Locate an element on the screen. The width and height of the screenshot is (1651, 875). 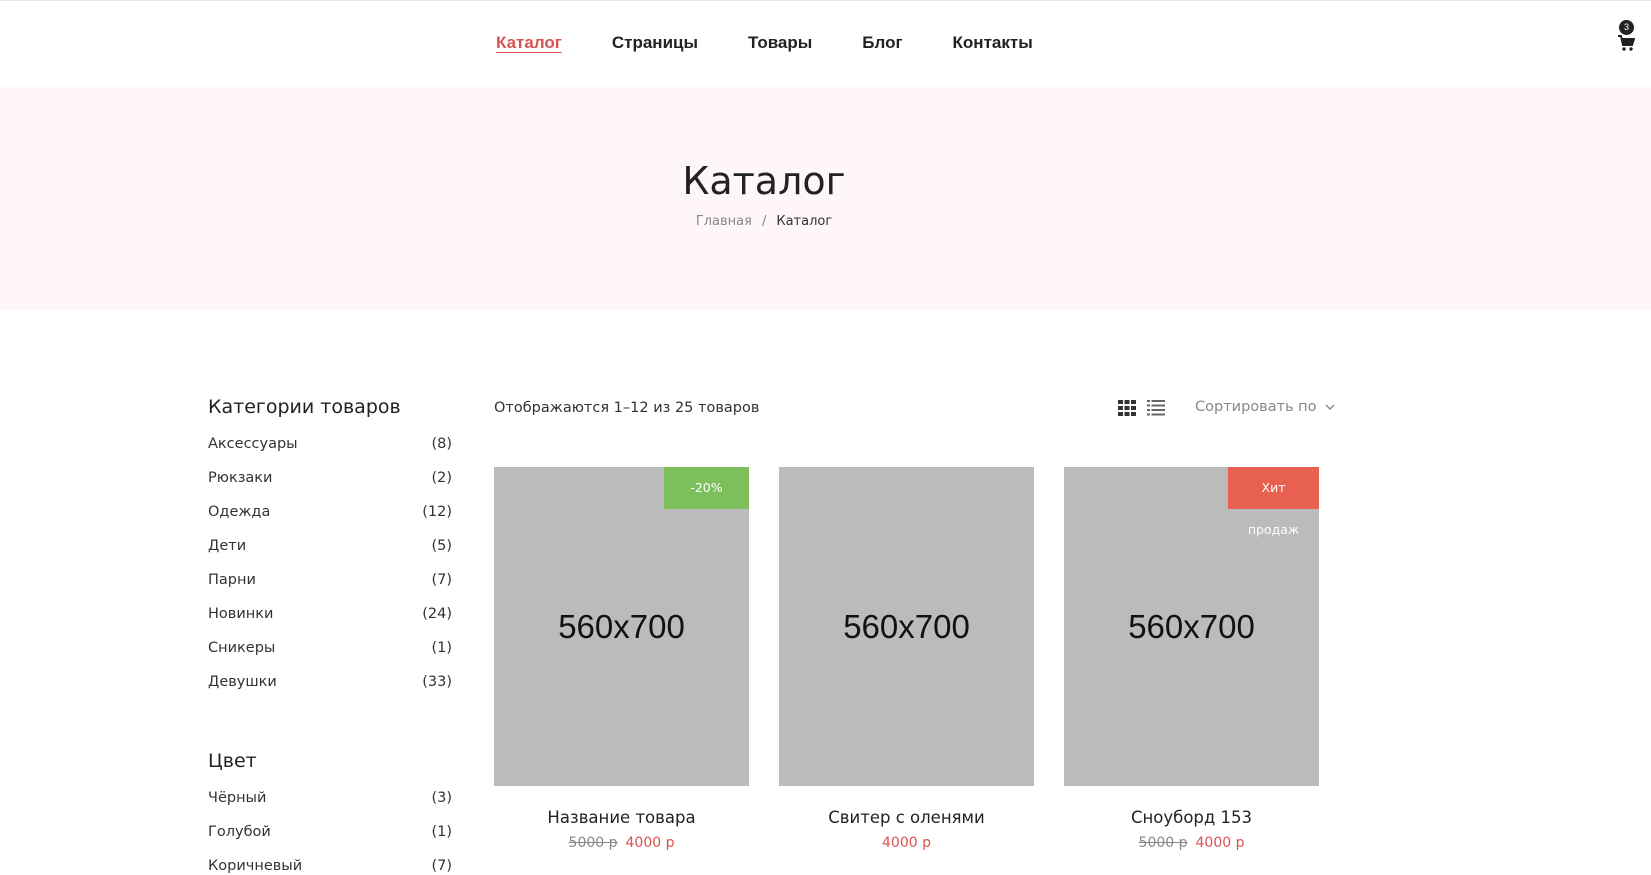
breadcrumb: Главная / Каталог is located at coordinates (764, 221).